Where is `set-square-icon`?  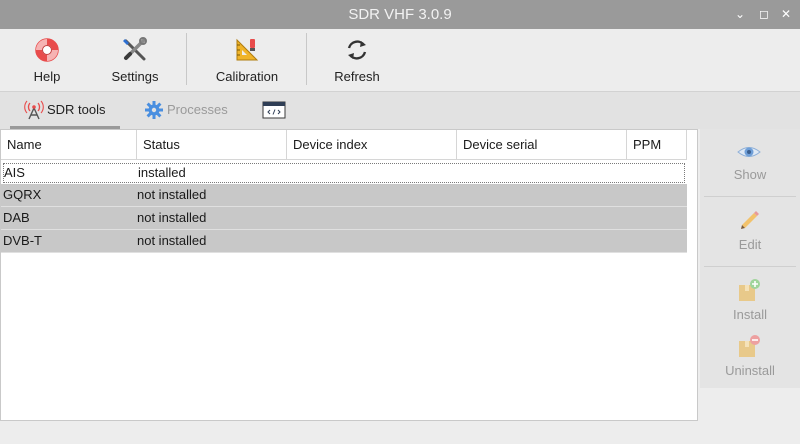
set-square-icon is located at coordinates (247, 49).